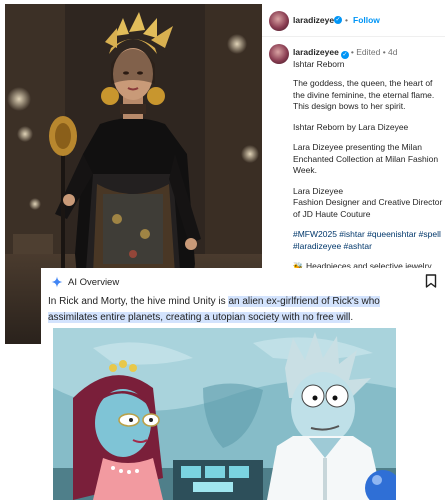 The image size is (445, 500). Describe the element at coordinates (319, 64) in the screenshot. I see `caption-title: Ishtar Reborn` at that location.